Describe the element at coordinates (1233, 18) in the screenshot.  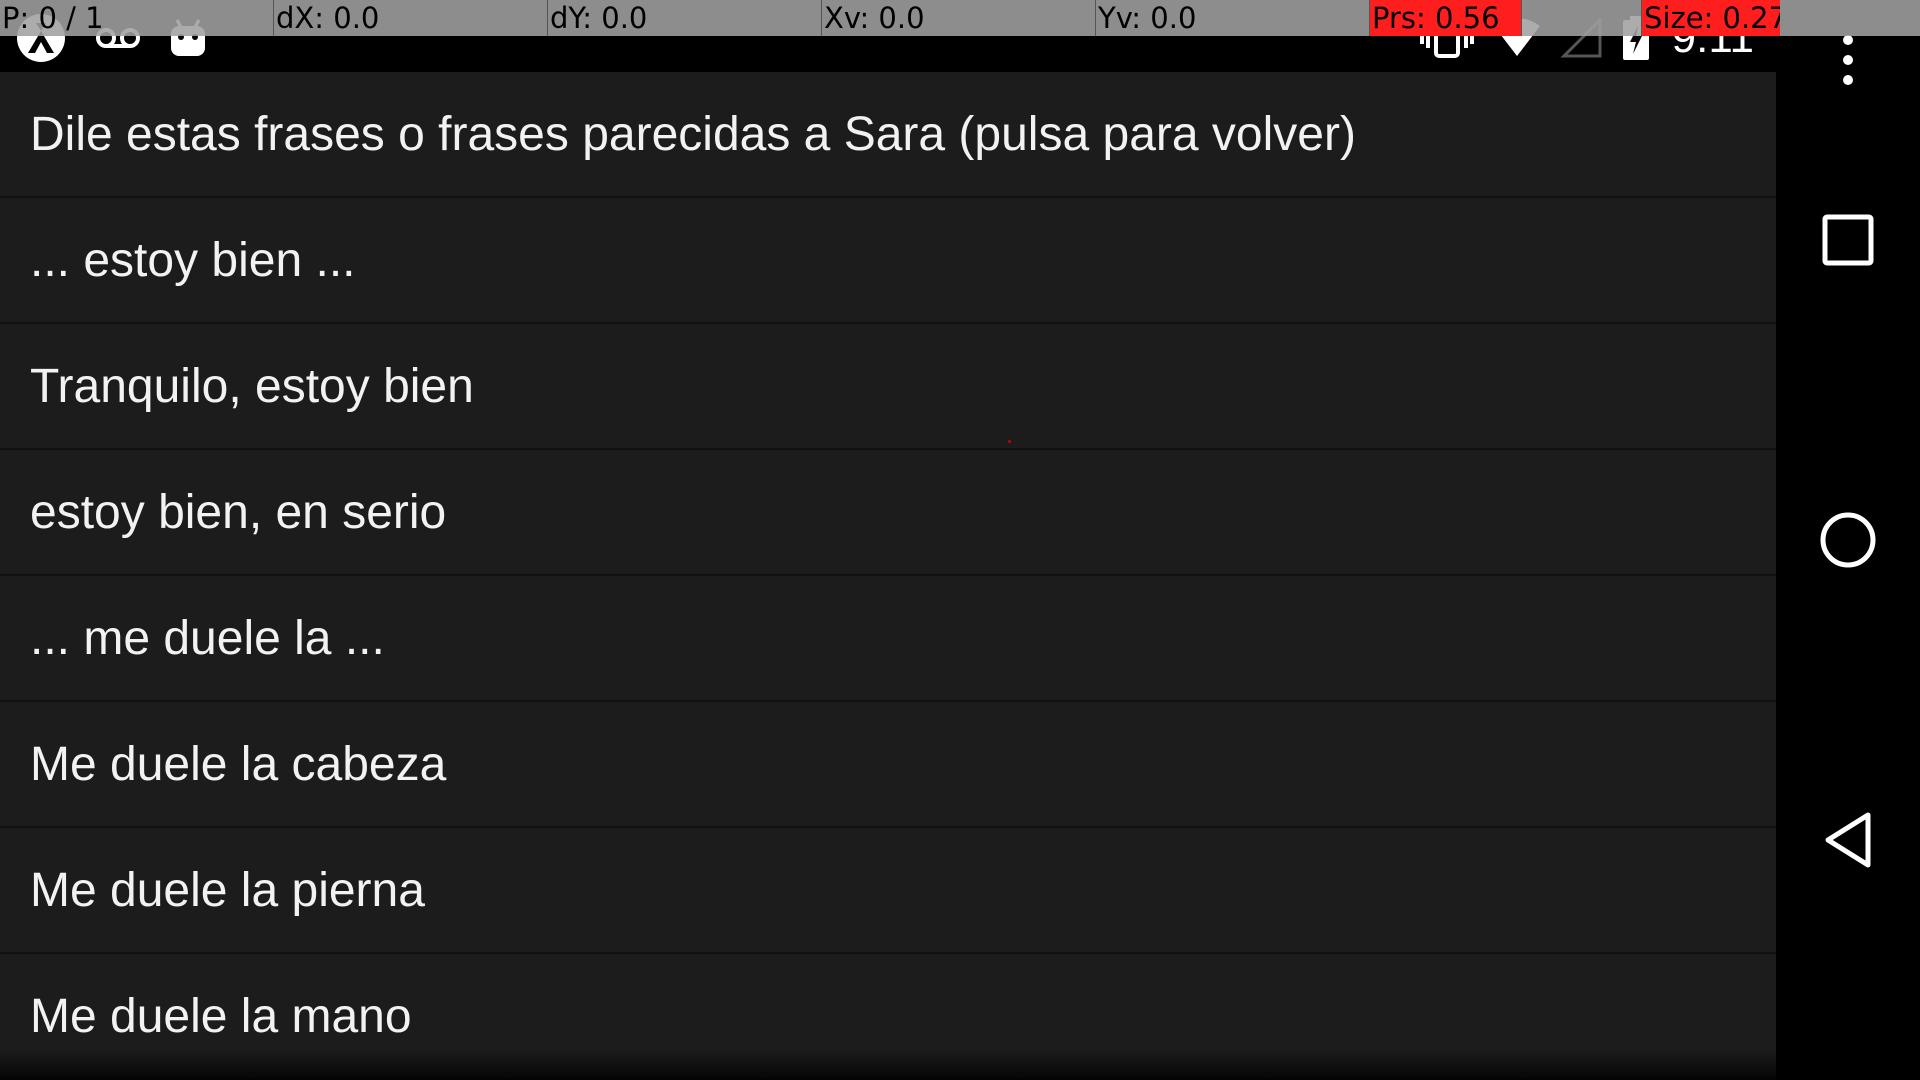
I see `velocity-y-readout: Yv: 0.0` at that location.